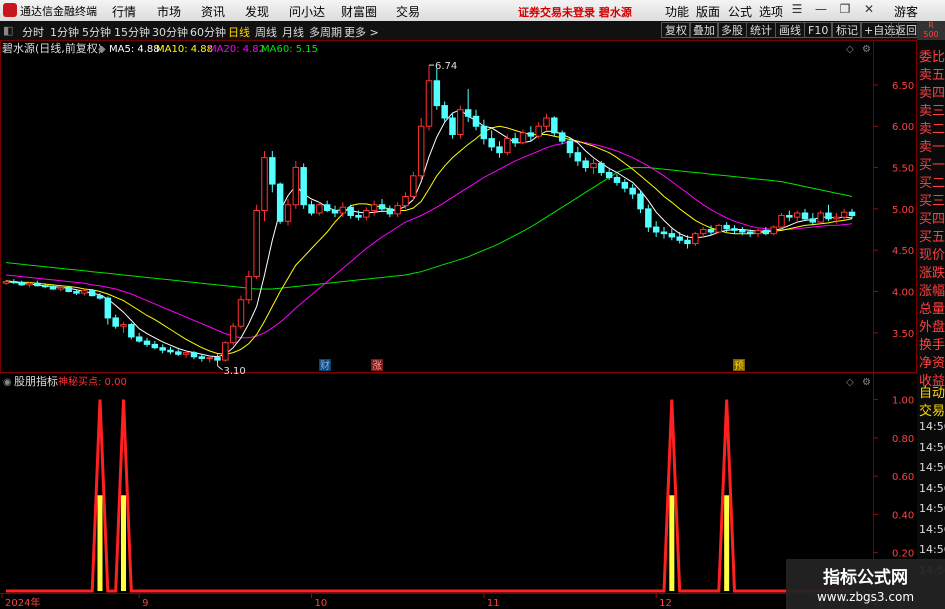  I want to click on indicator-toggle-icon: ◉, so click(7, 382).